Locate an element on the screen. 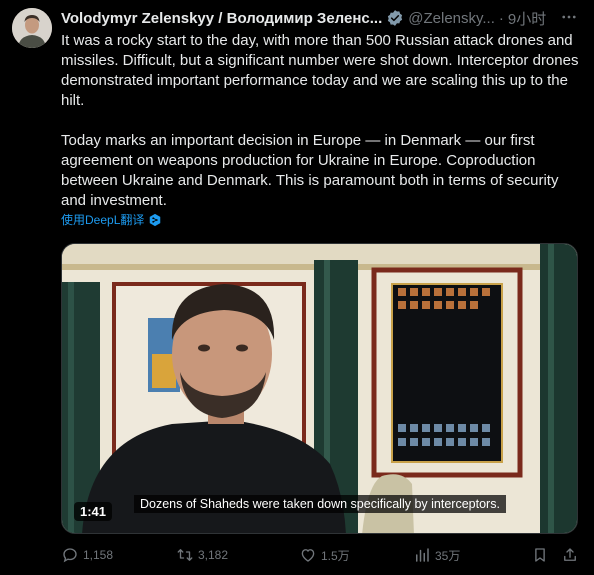  translate-link: 使用DeepL翻译 is located at coordinates (111, 219).